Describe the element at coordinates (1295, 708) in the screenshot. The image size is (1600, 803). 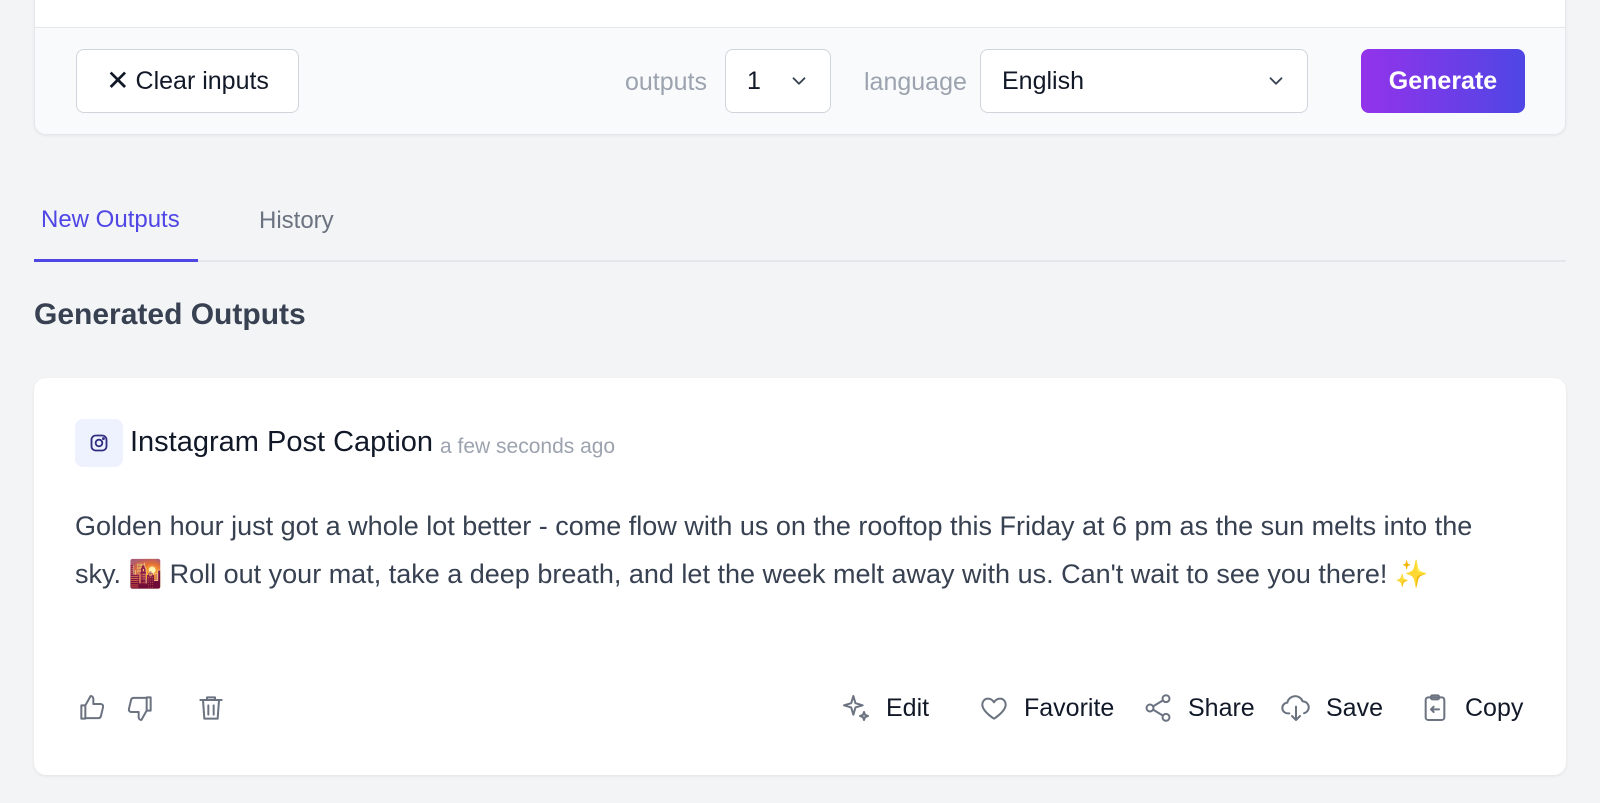
I see `cloud-download-icon` at that location.